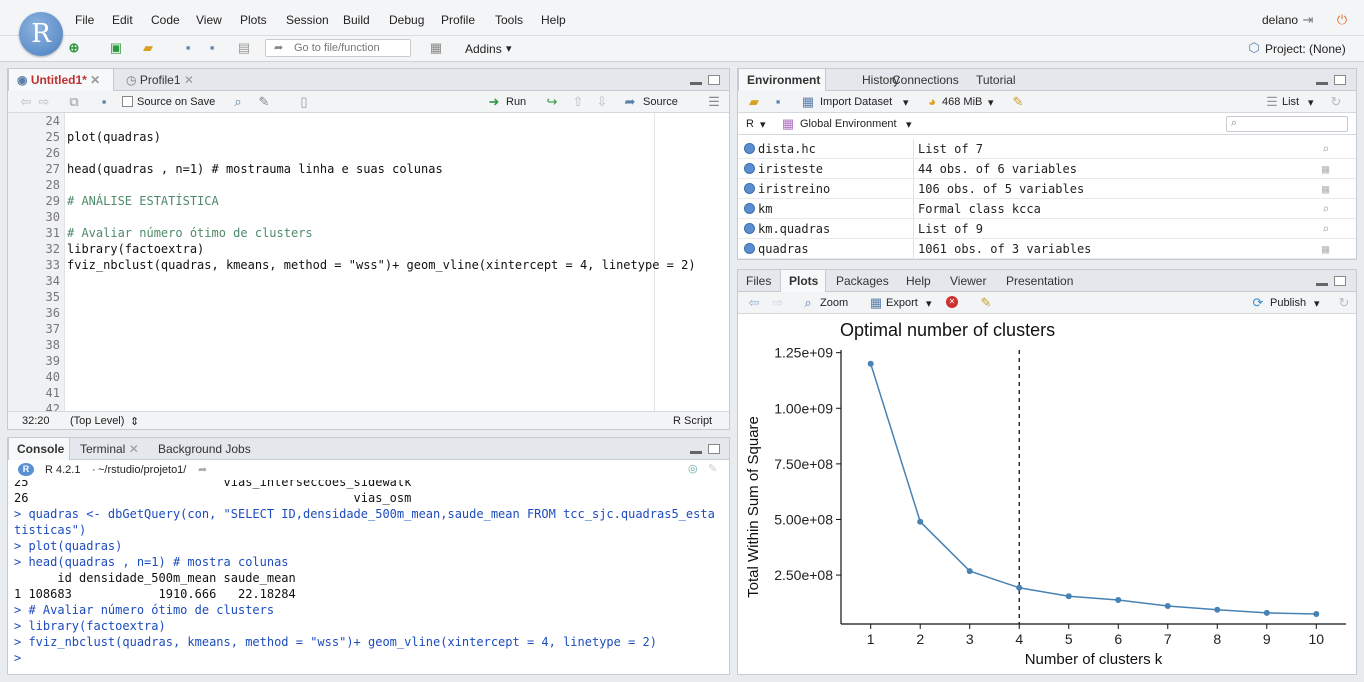  I want to click on tab-presentation: Presentation, so click(1039, 281).